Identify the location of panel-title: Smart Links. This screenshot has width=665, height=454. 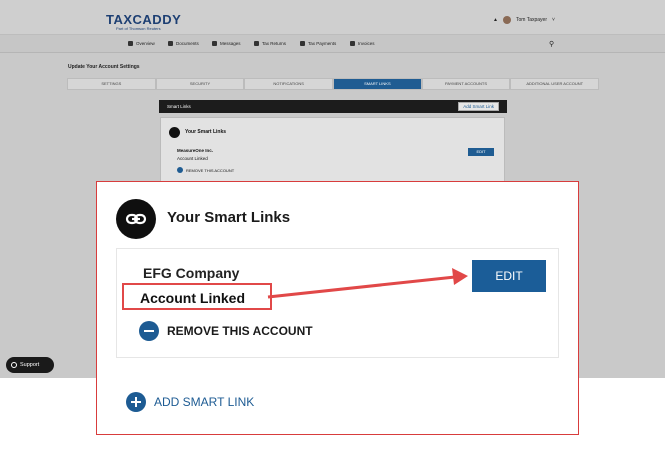
(179, 106).